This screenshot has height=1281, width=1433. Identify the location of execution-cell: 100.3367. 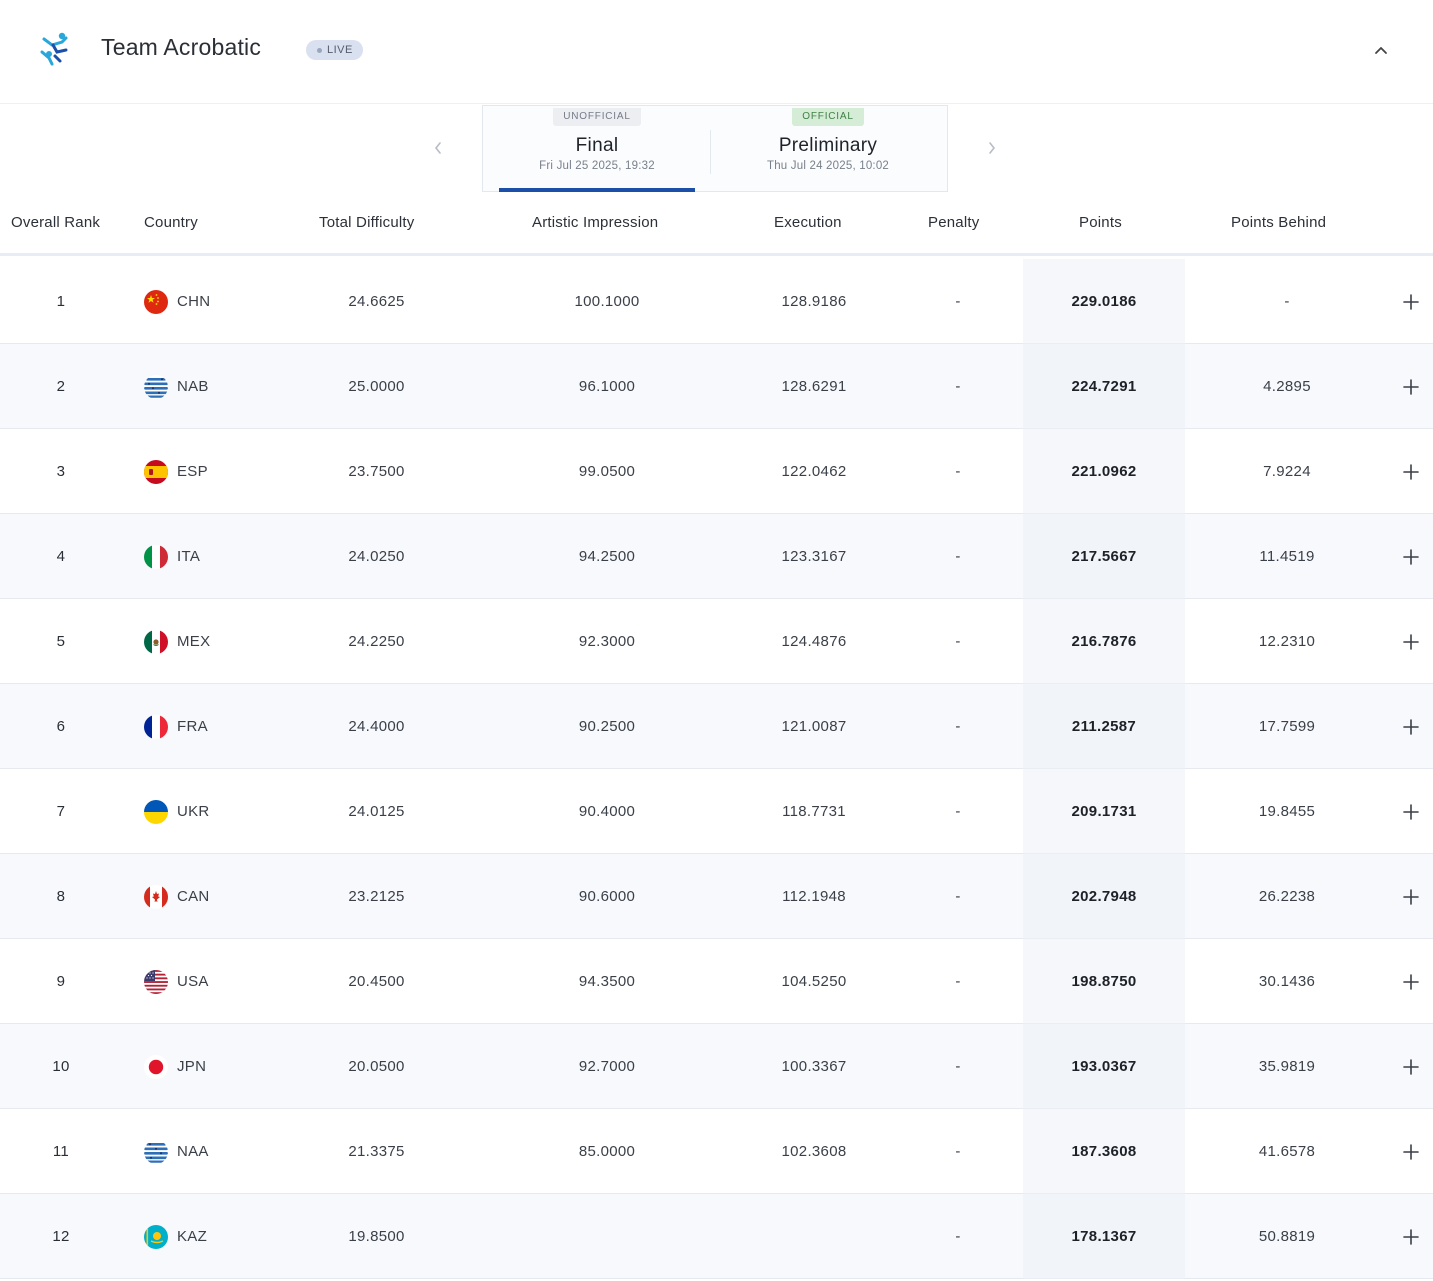
(814, 1066).